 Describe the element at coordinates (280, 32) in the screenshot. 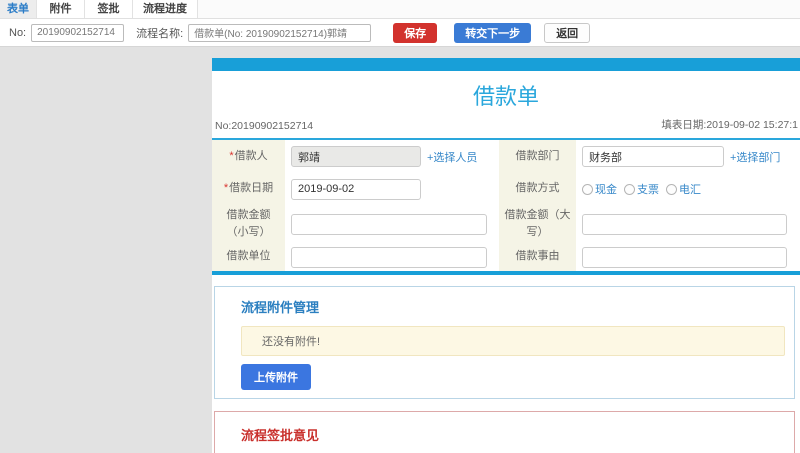

I see `flow-name-input` at that location.